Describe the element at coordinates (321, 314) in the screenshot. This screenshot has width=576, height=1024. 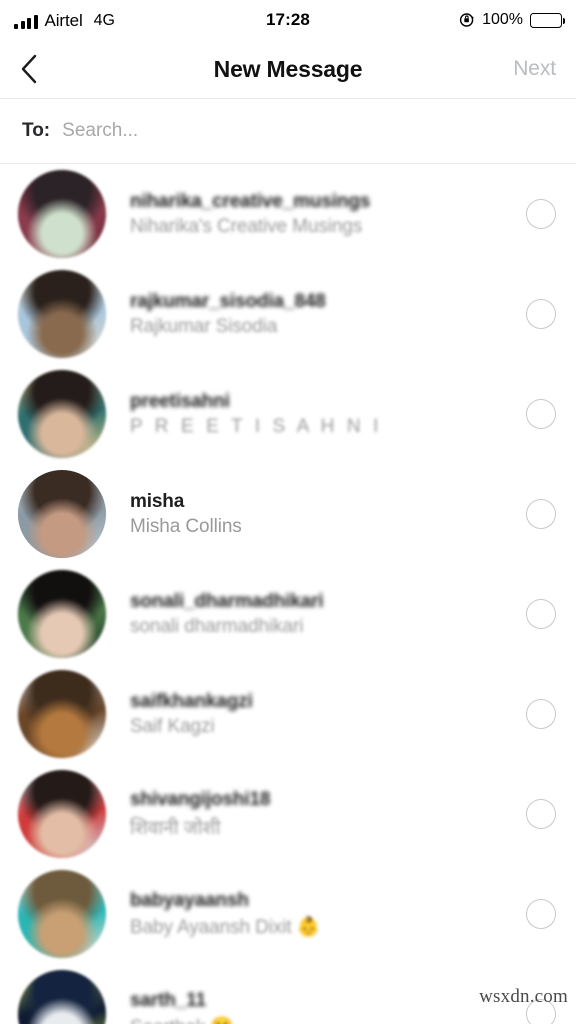
I see `user-text-block: rajkumar_sisodia_848 Rajkumar Sisodia` at that location.